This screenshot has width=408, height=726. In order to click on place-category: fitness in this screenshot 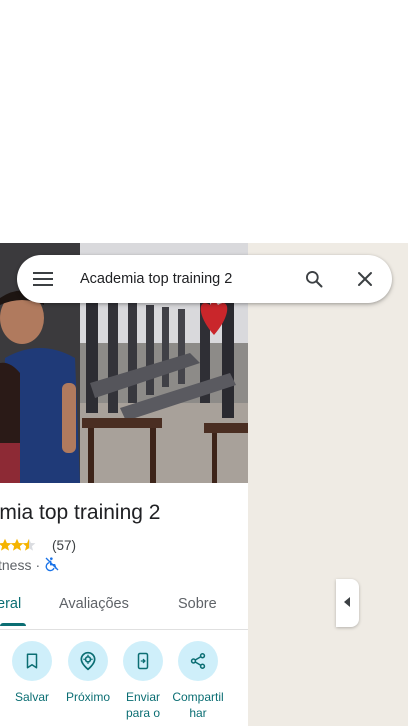, I will do `click(15, 565)`.